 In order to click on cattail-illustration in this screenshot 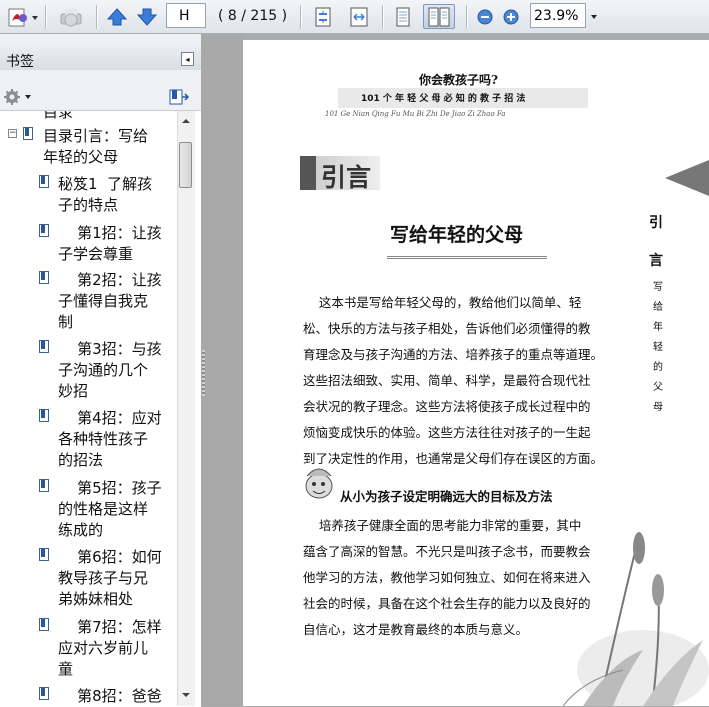, I will do `click(635, 619)`.